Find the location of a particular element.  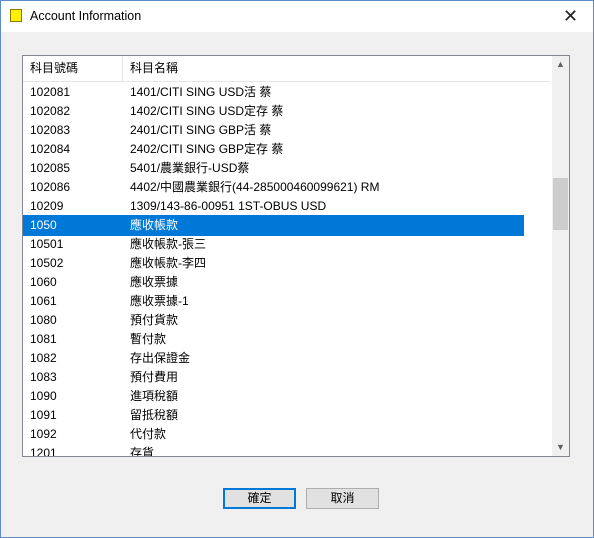

account-code: 102084 is located at coordinates (50, 149).